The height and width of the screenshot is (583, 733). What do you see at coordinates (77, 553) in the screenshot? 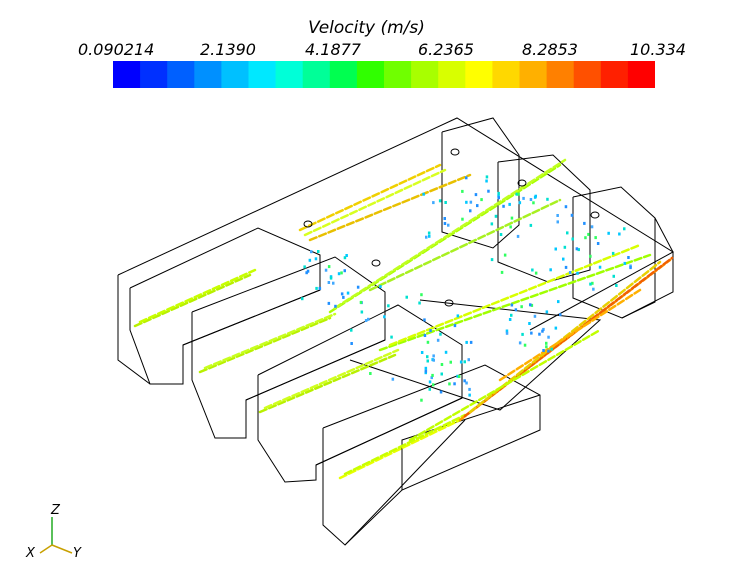
I see `axis-y-label: Y` at bounding box center [77, 553].